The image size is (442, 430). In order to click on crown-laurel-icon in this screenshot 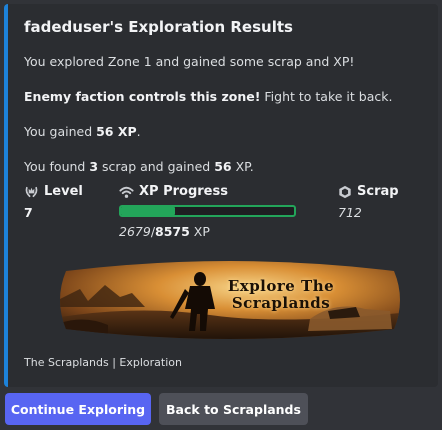, I will do `click(31, 191)`.